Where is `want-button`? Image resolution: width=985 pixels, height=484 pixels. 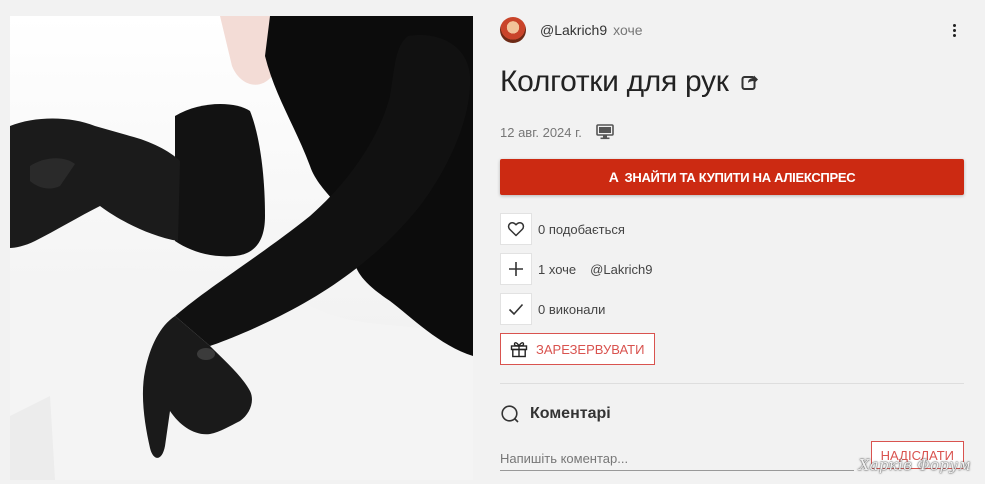
want-button is located at coordinates (516, 269).